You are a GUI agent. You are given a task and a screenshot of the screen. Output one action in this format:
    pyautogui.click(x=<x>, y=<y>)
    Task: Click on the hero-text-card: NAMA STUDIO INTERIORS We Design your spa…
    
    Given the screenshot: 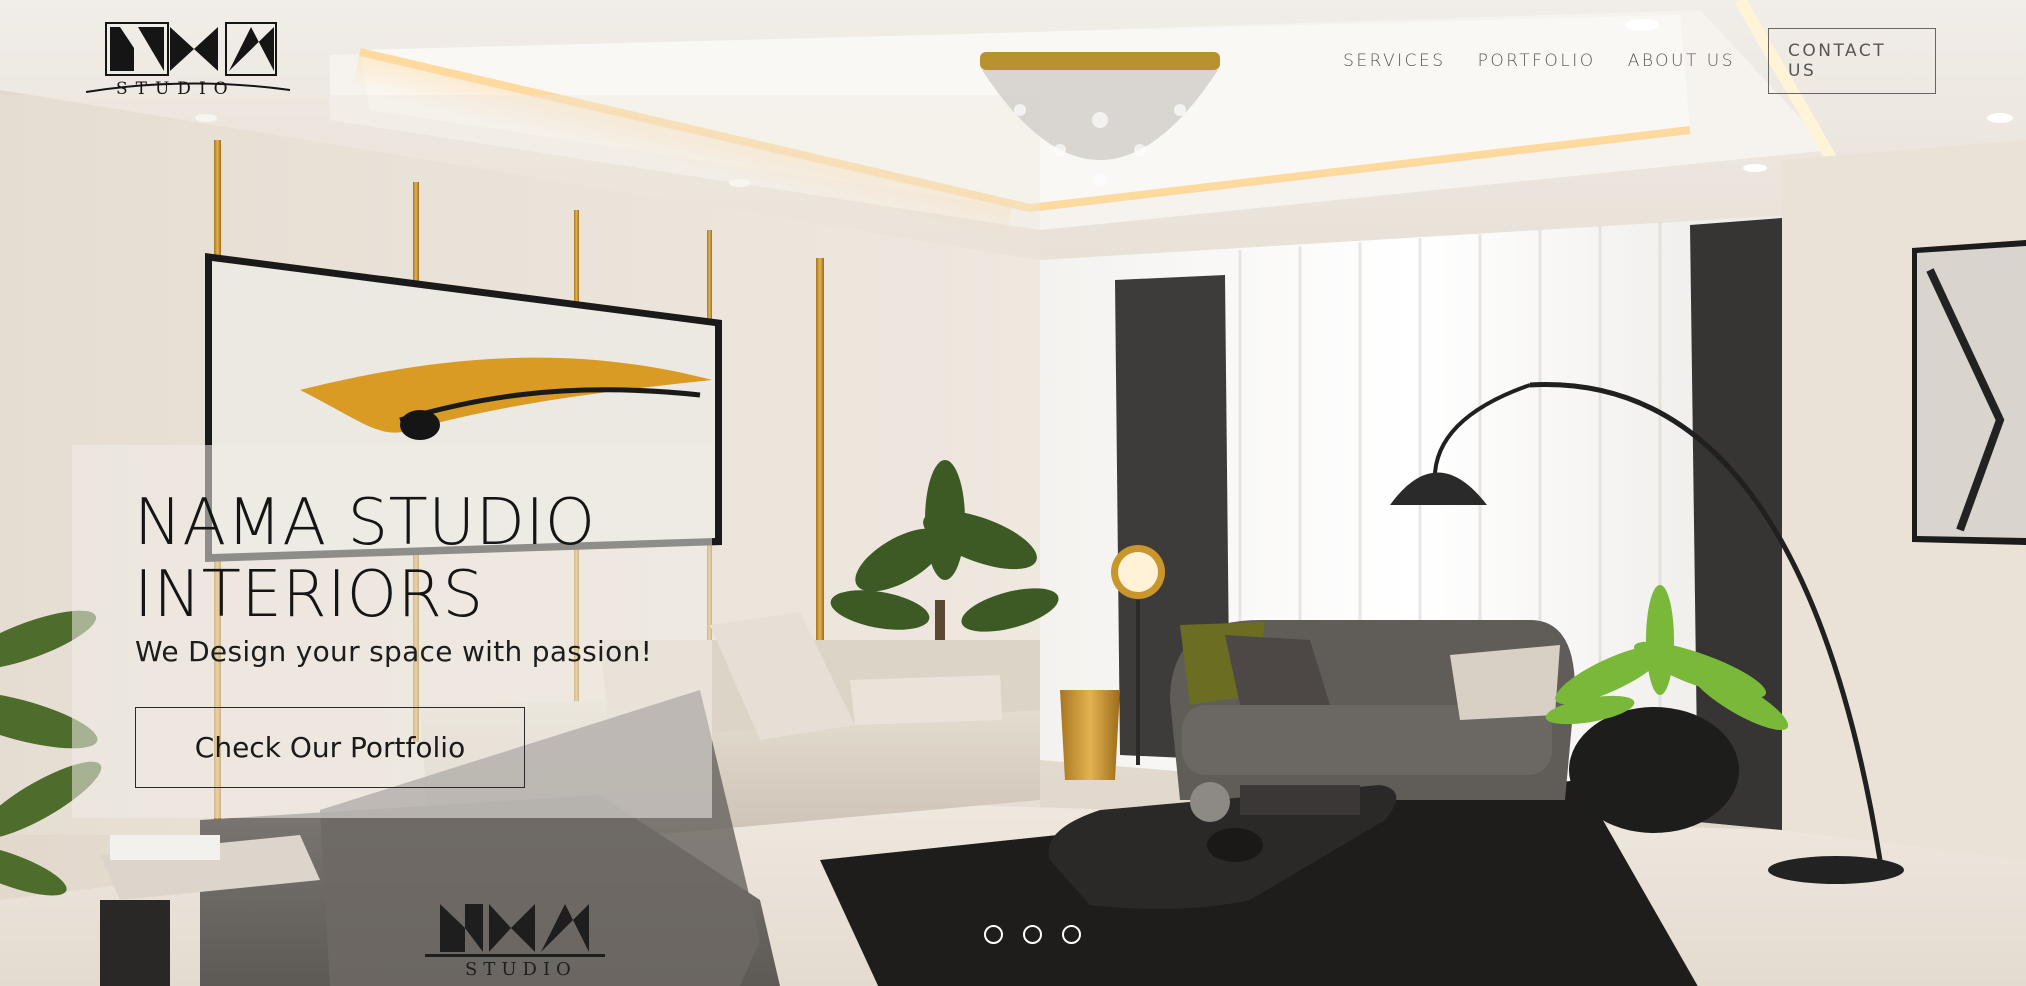 What is the action you would take?
    pyautogui.click(x=392, y=631)
    